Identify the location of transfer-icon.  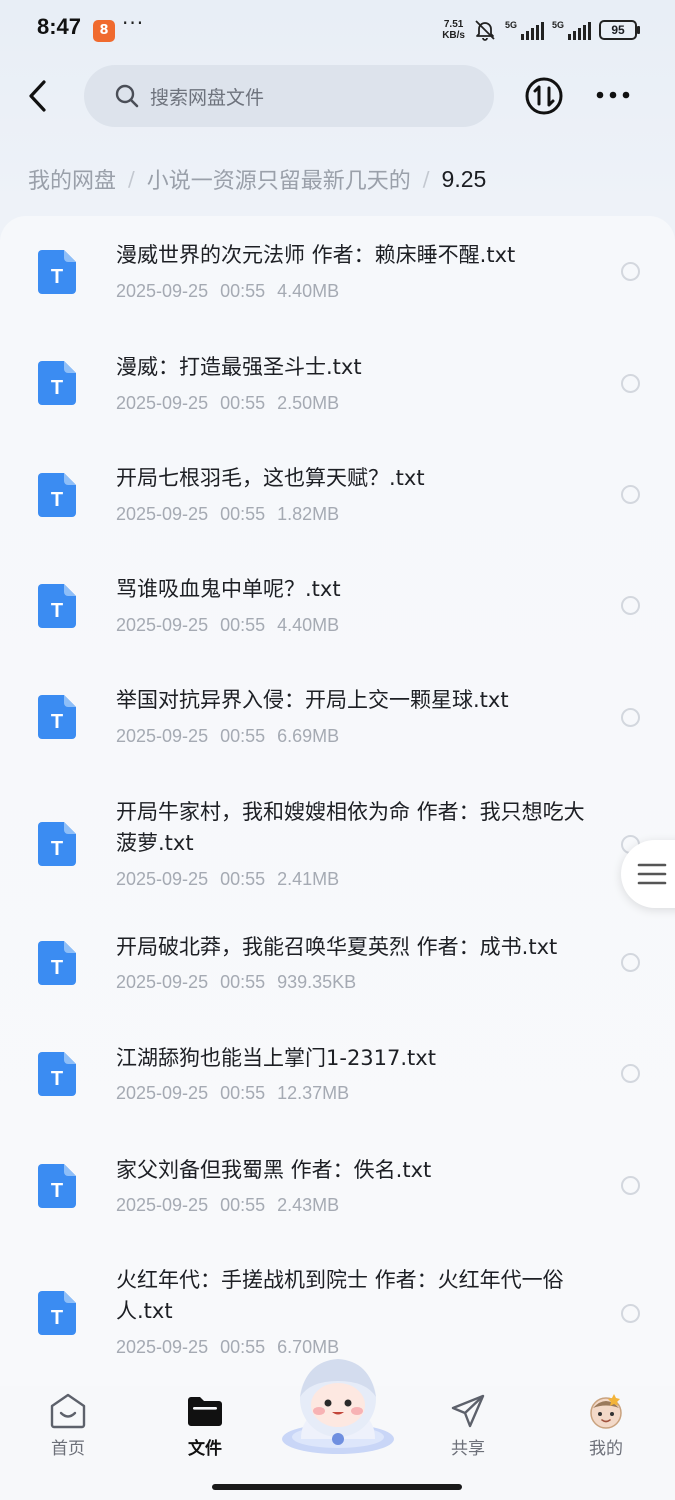
(544, 96).